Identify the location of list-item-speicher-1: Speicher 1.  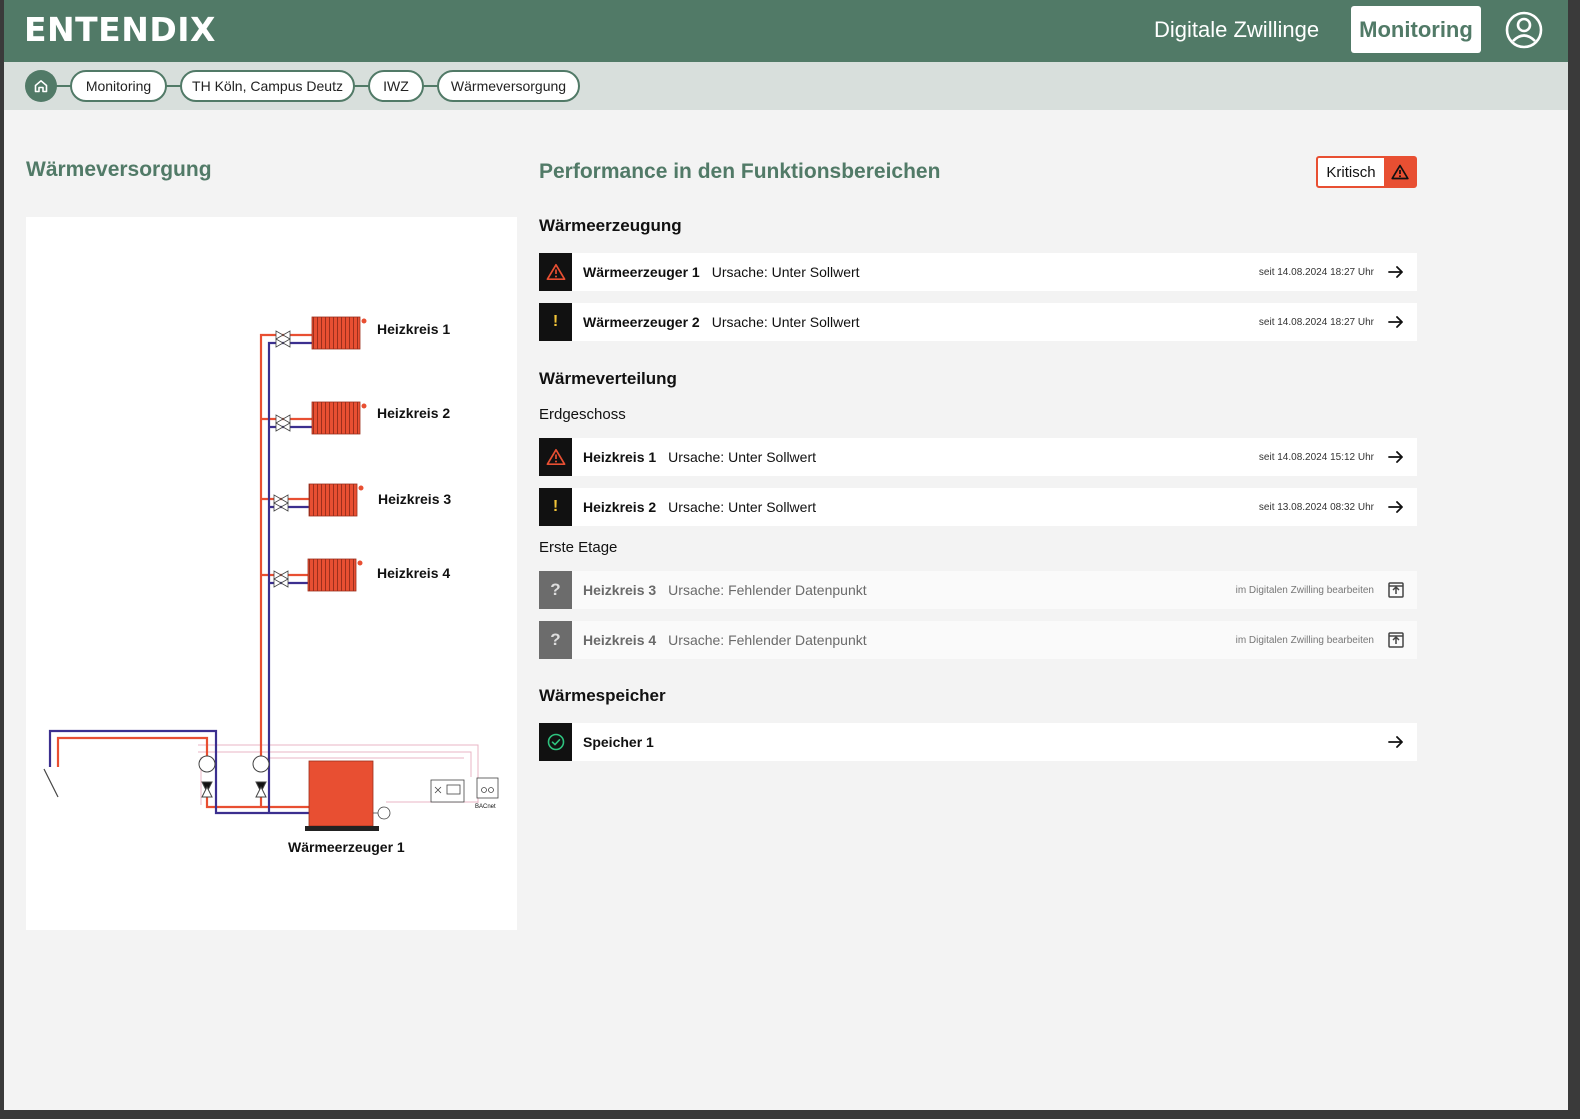
(978, 742).